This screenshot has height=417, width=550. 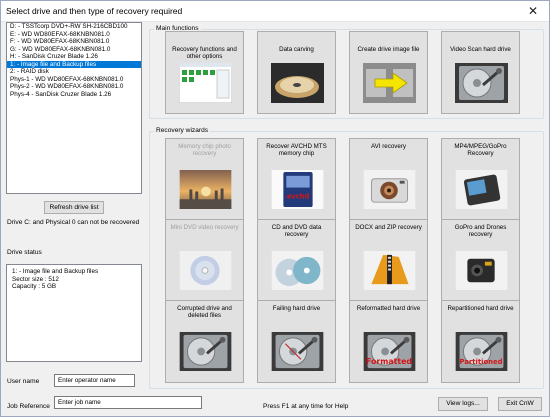 I want to click on tile-label: GoPro and Drones recovery, so click(x=480, y=231).